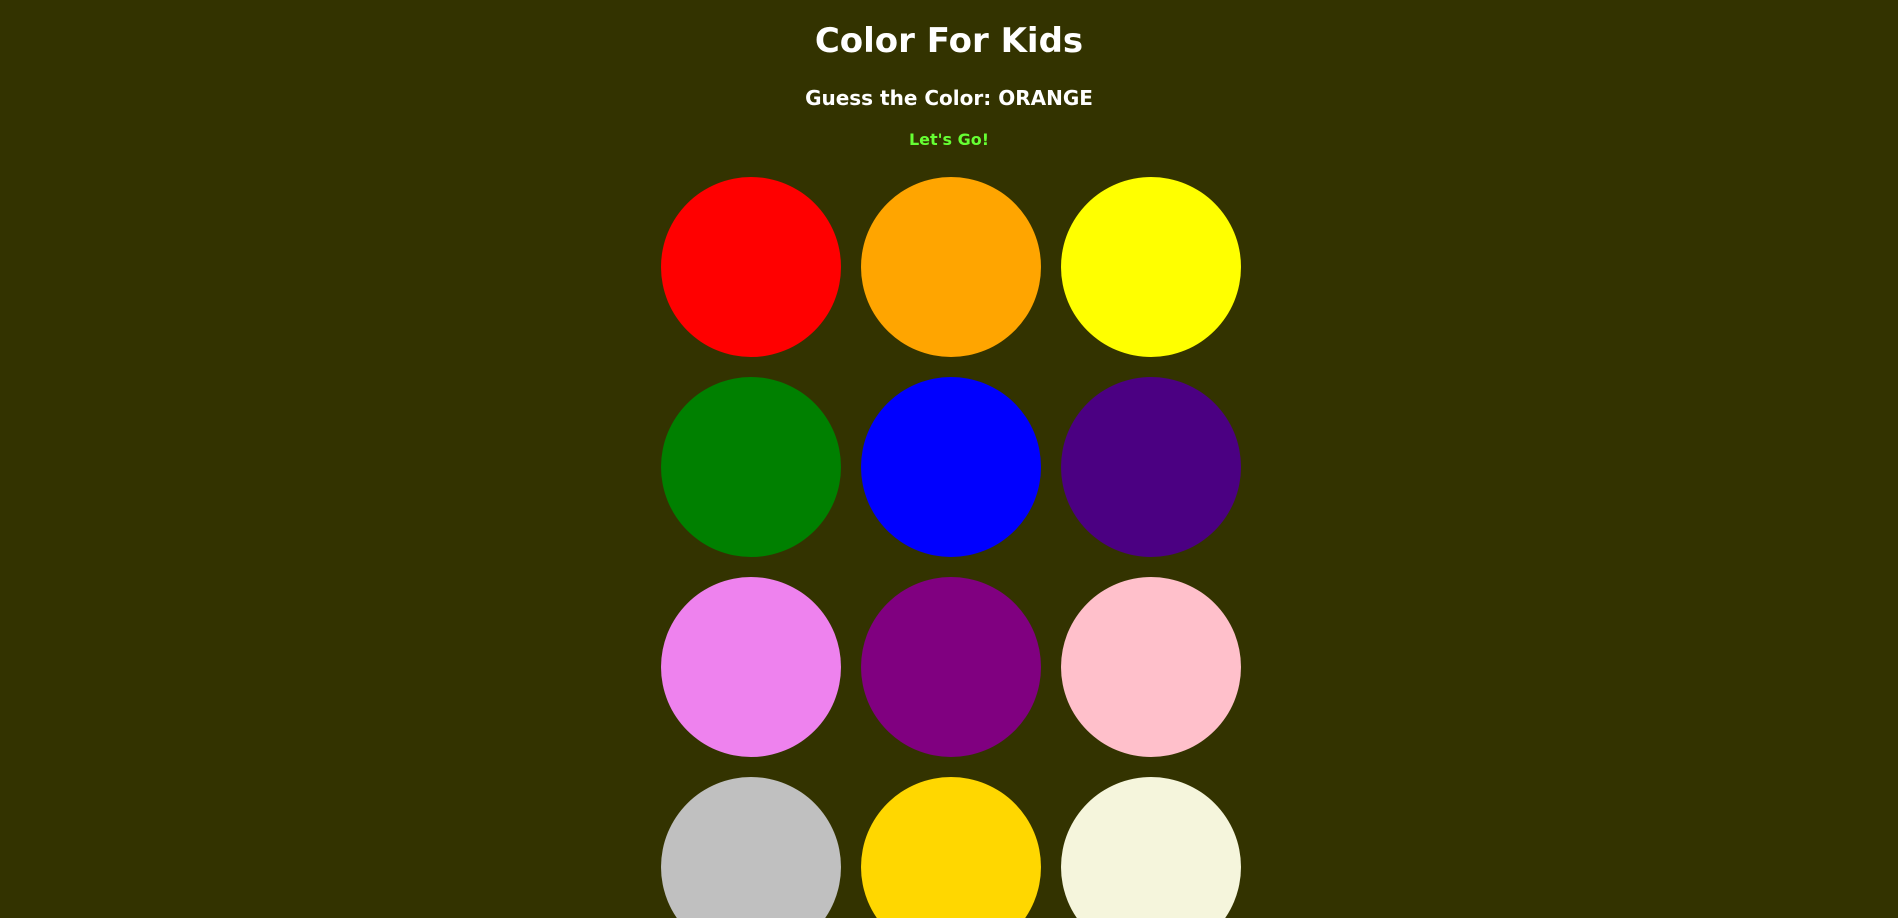 The height and width of the screenshot is (918, 1898). Describe the element at coordinates (951, 267) in the screenshot. I see `color-circle-orange` at that location.